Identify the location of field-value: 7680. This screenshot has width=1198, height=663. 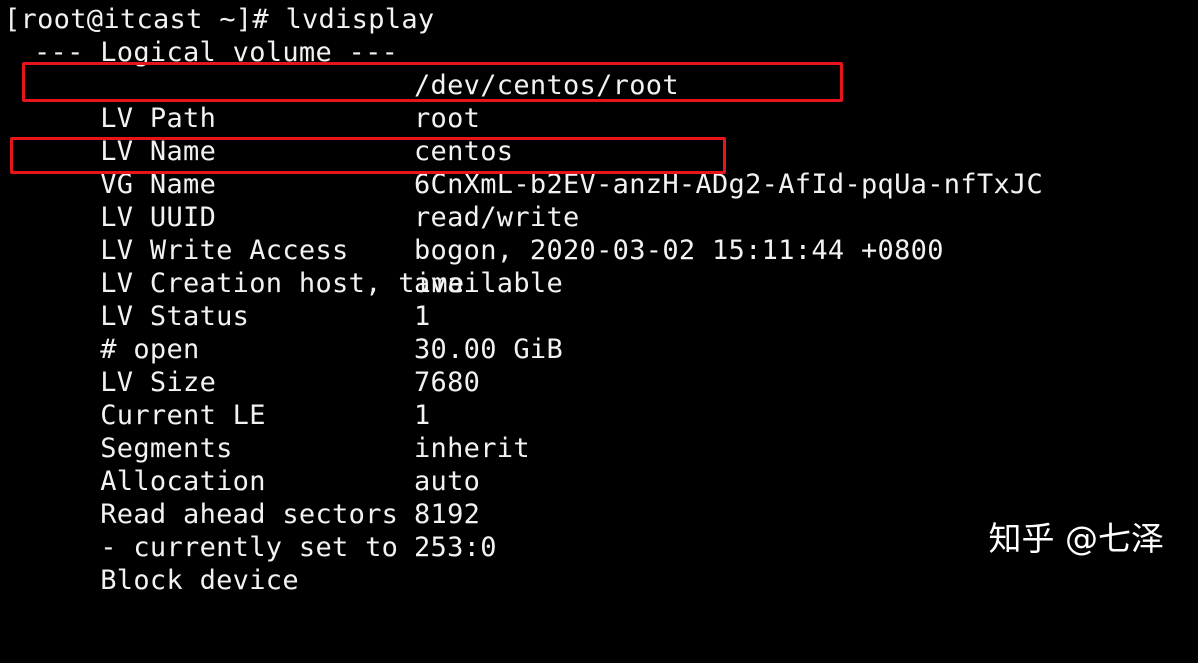
(447, 382).